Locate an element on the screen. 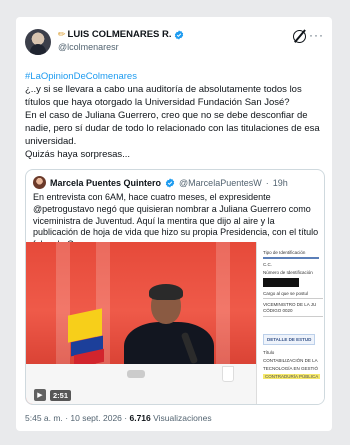 The height and width of the screenshot is (445, 350). author-handle: @lcolmenaresr is located at coordinates (88, 47).